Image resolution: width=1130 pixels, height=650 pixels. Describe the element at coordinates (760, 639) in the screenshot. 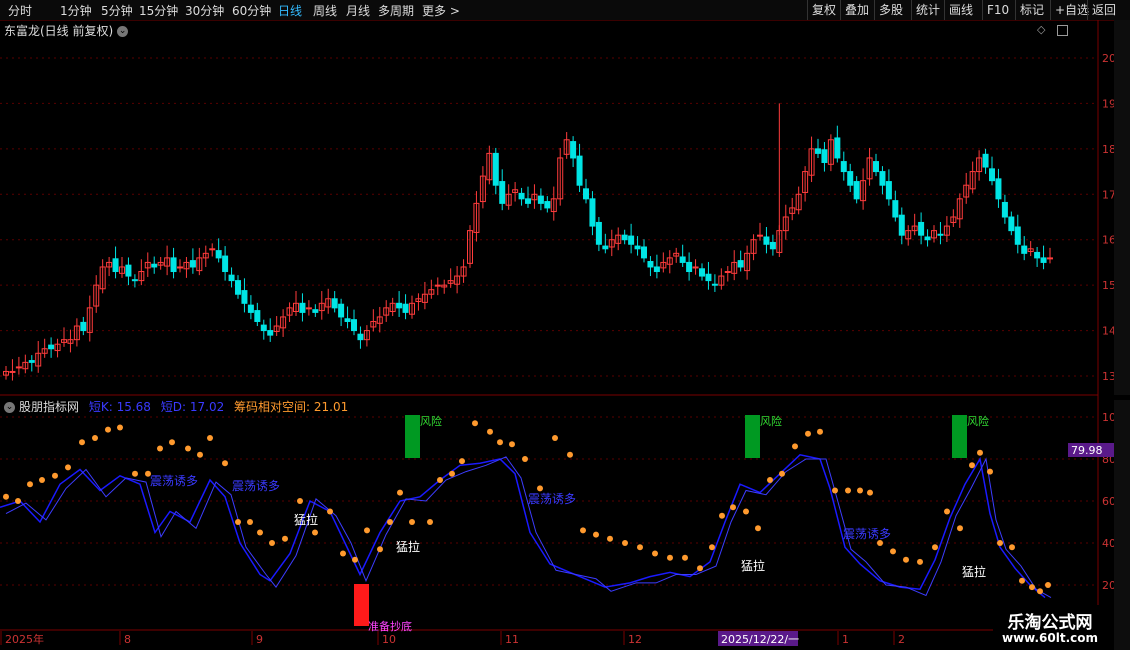

I see `cursor-date-label: 2025/12/22/一` at that location.